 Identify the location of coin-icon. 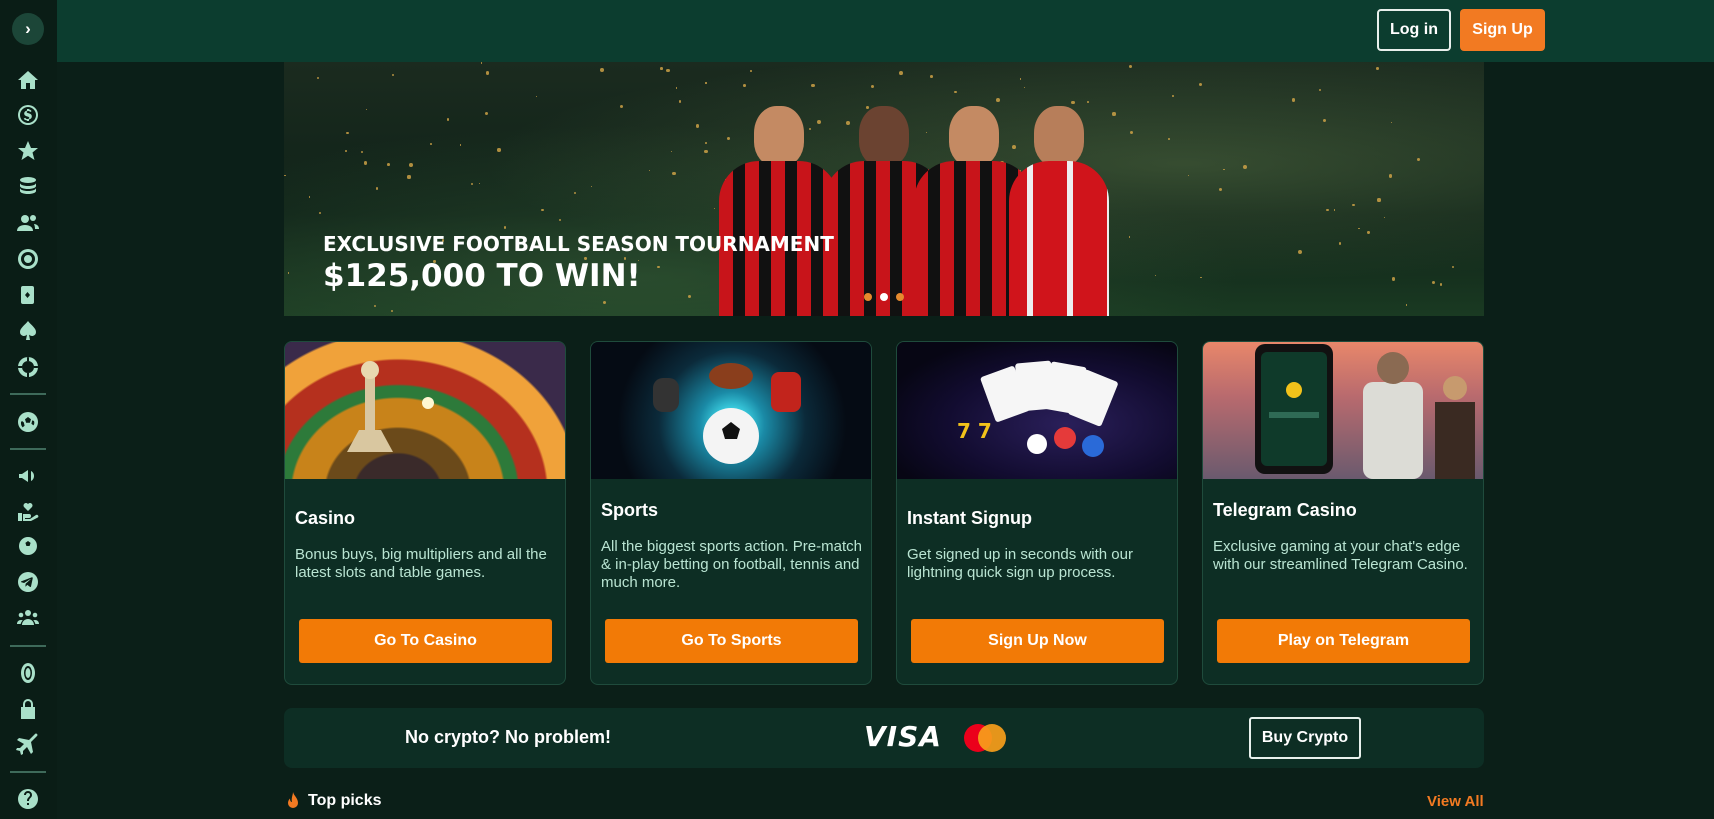
(28, 673).